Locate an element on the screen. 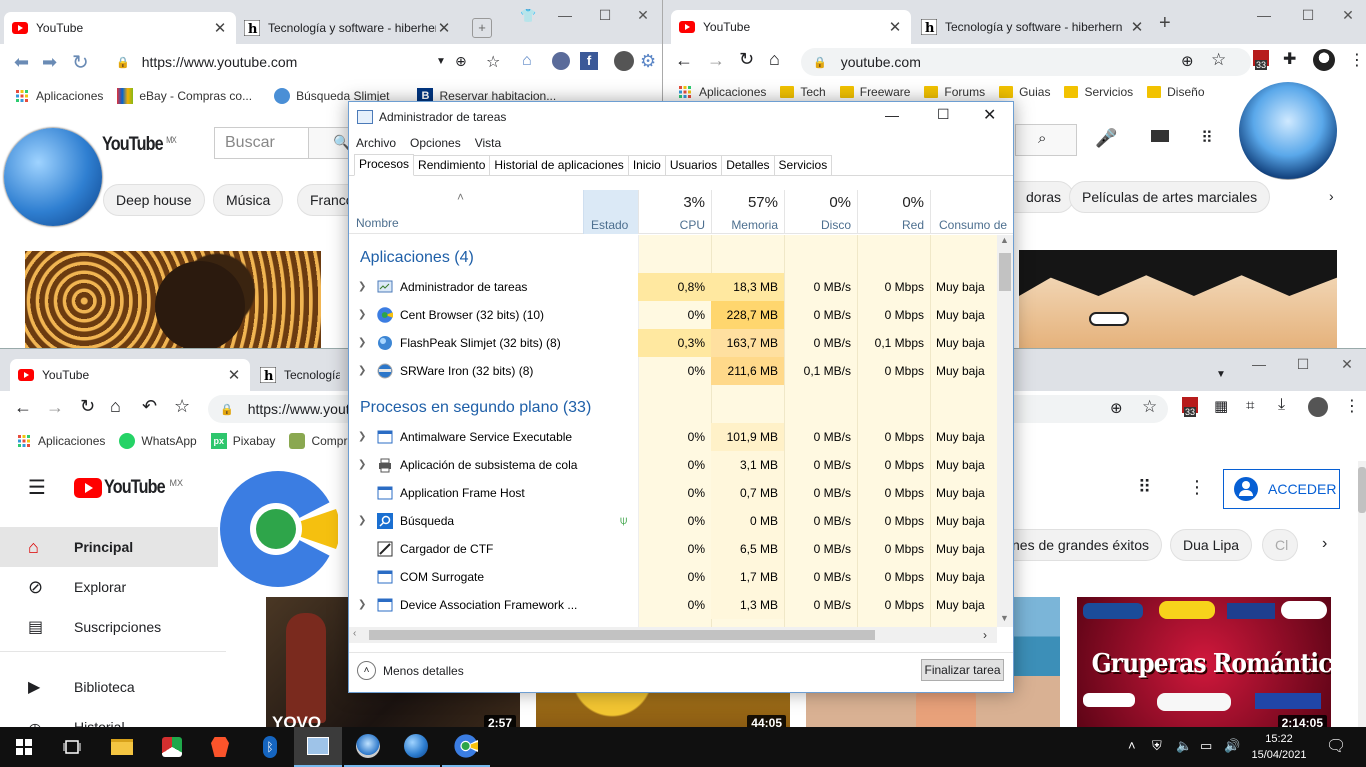 This screenshot has width=1366, height=767. hamburger-menu-icon: ☰ is located at coordinates (37, 487).